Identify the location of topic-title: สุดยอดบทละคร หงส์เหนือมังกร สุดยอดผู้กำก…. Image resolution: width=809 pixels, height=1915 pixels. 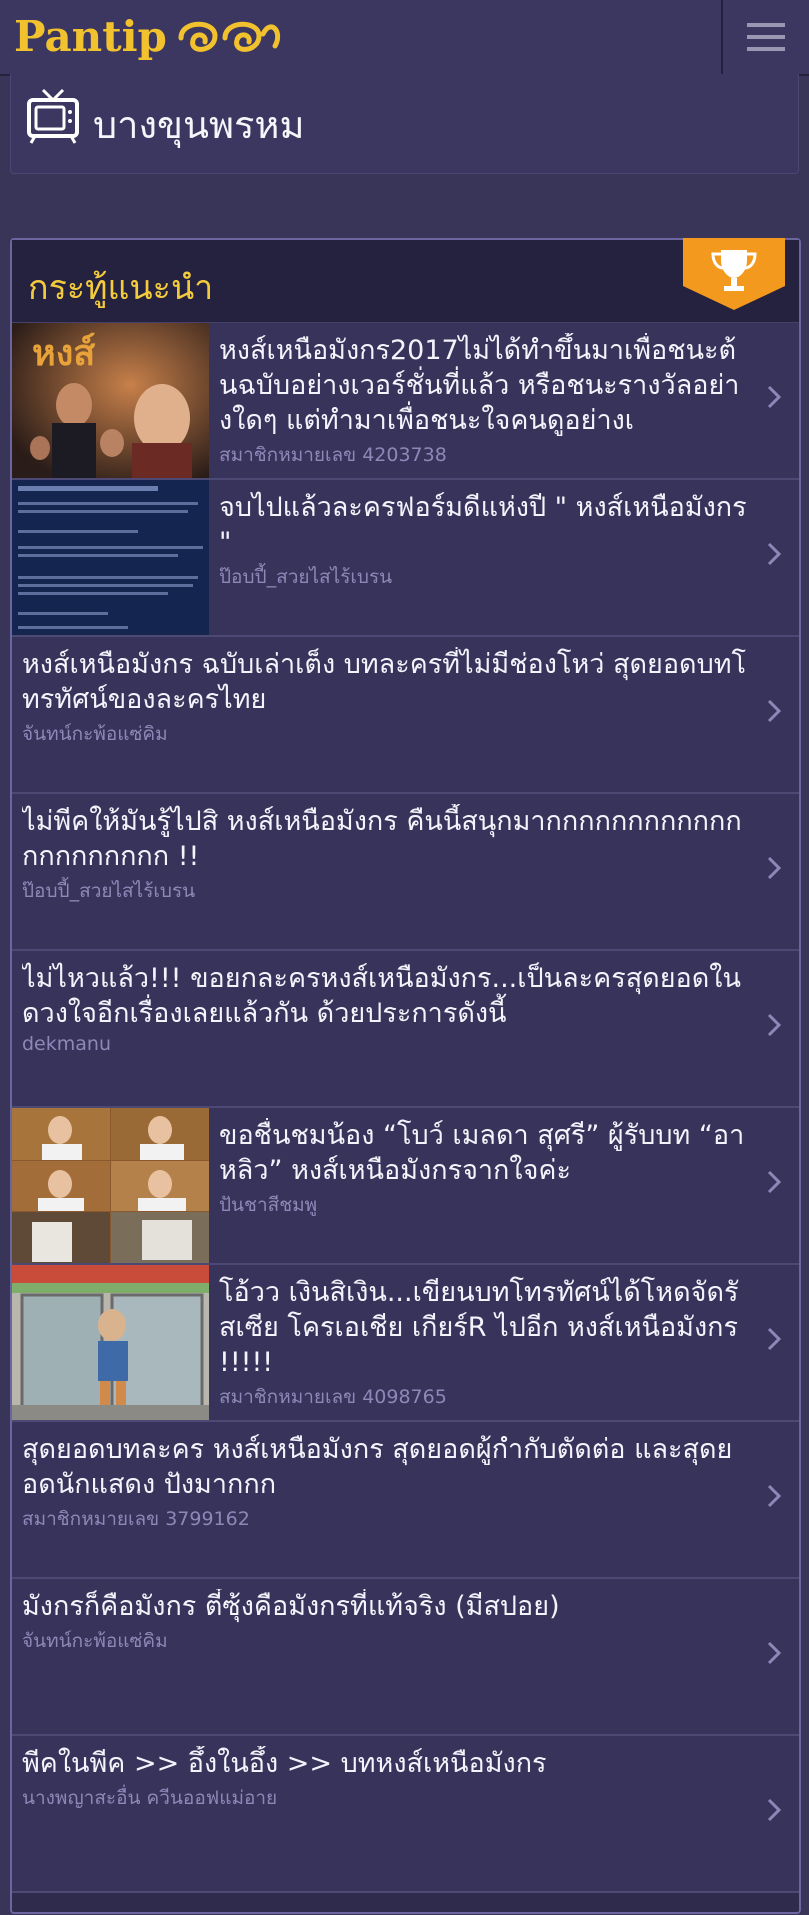
(384, 1467).